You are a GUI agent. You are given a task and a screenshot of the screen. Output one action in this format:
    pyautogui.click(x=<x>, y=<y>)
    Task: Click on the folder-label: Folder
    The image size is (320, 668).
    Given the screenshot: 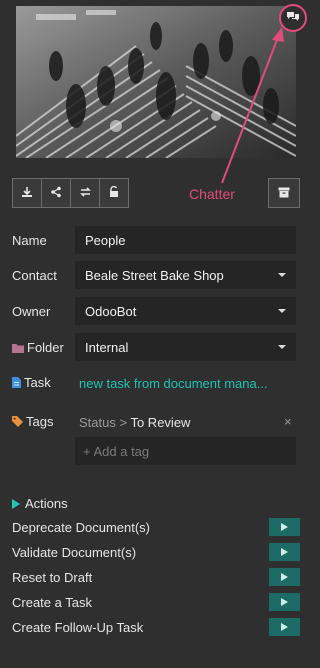 What is the action you would take?
    pyautogui.click(x=45, y=347)
    